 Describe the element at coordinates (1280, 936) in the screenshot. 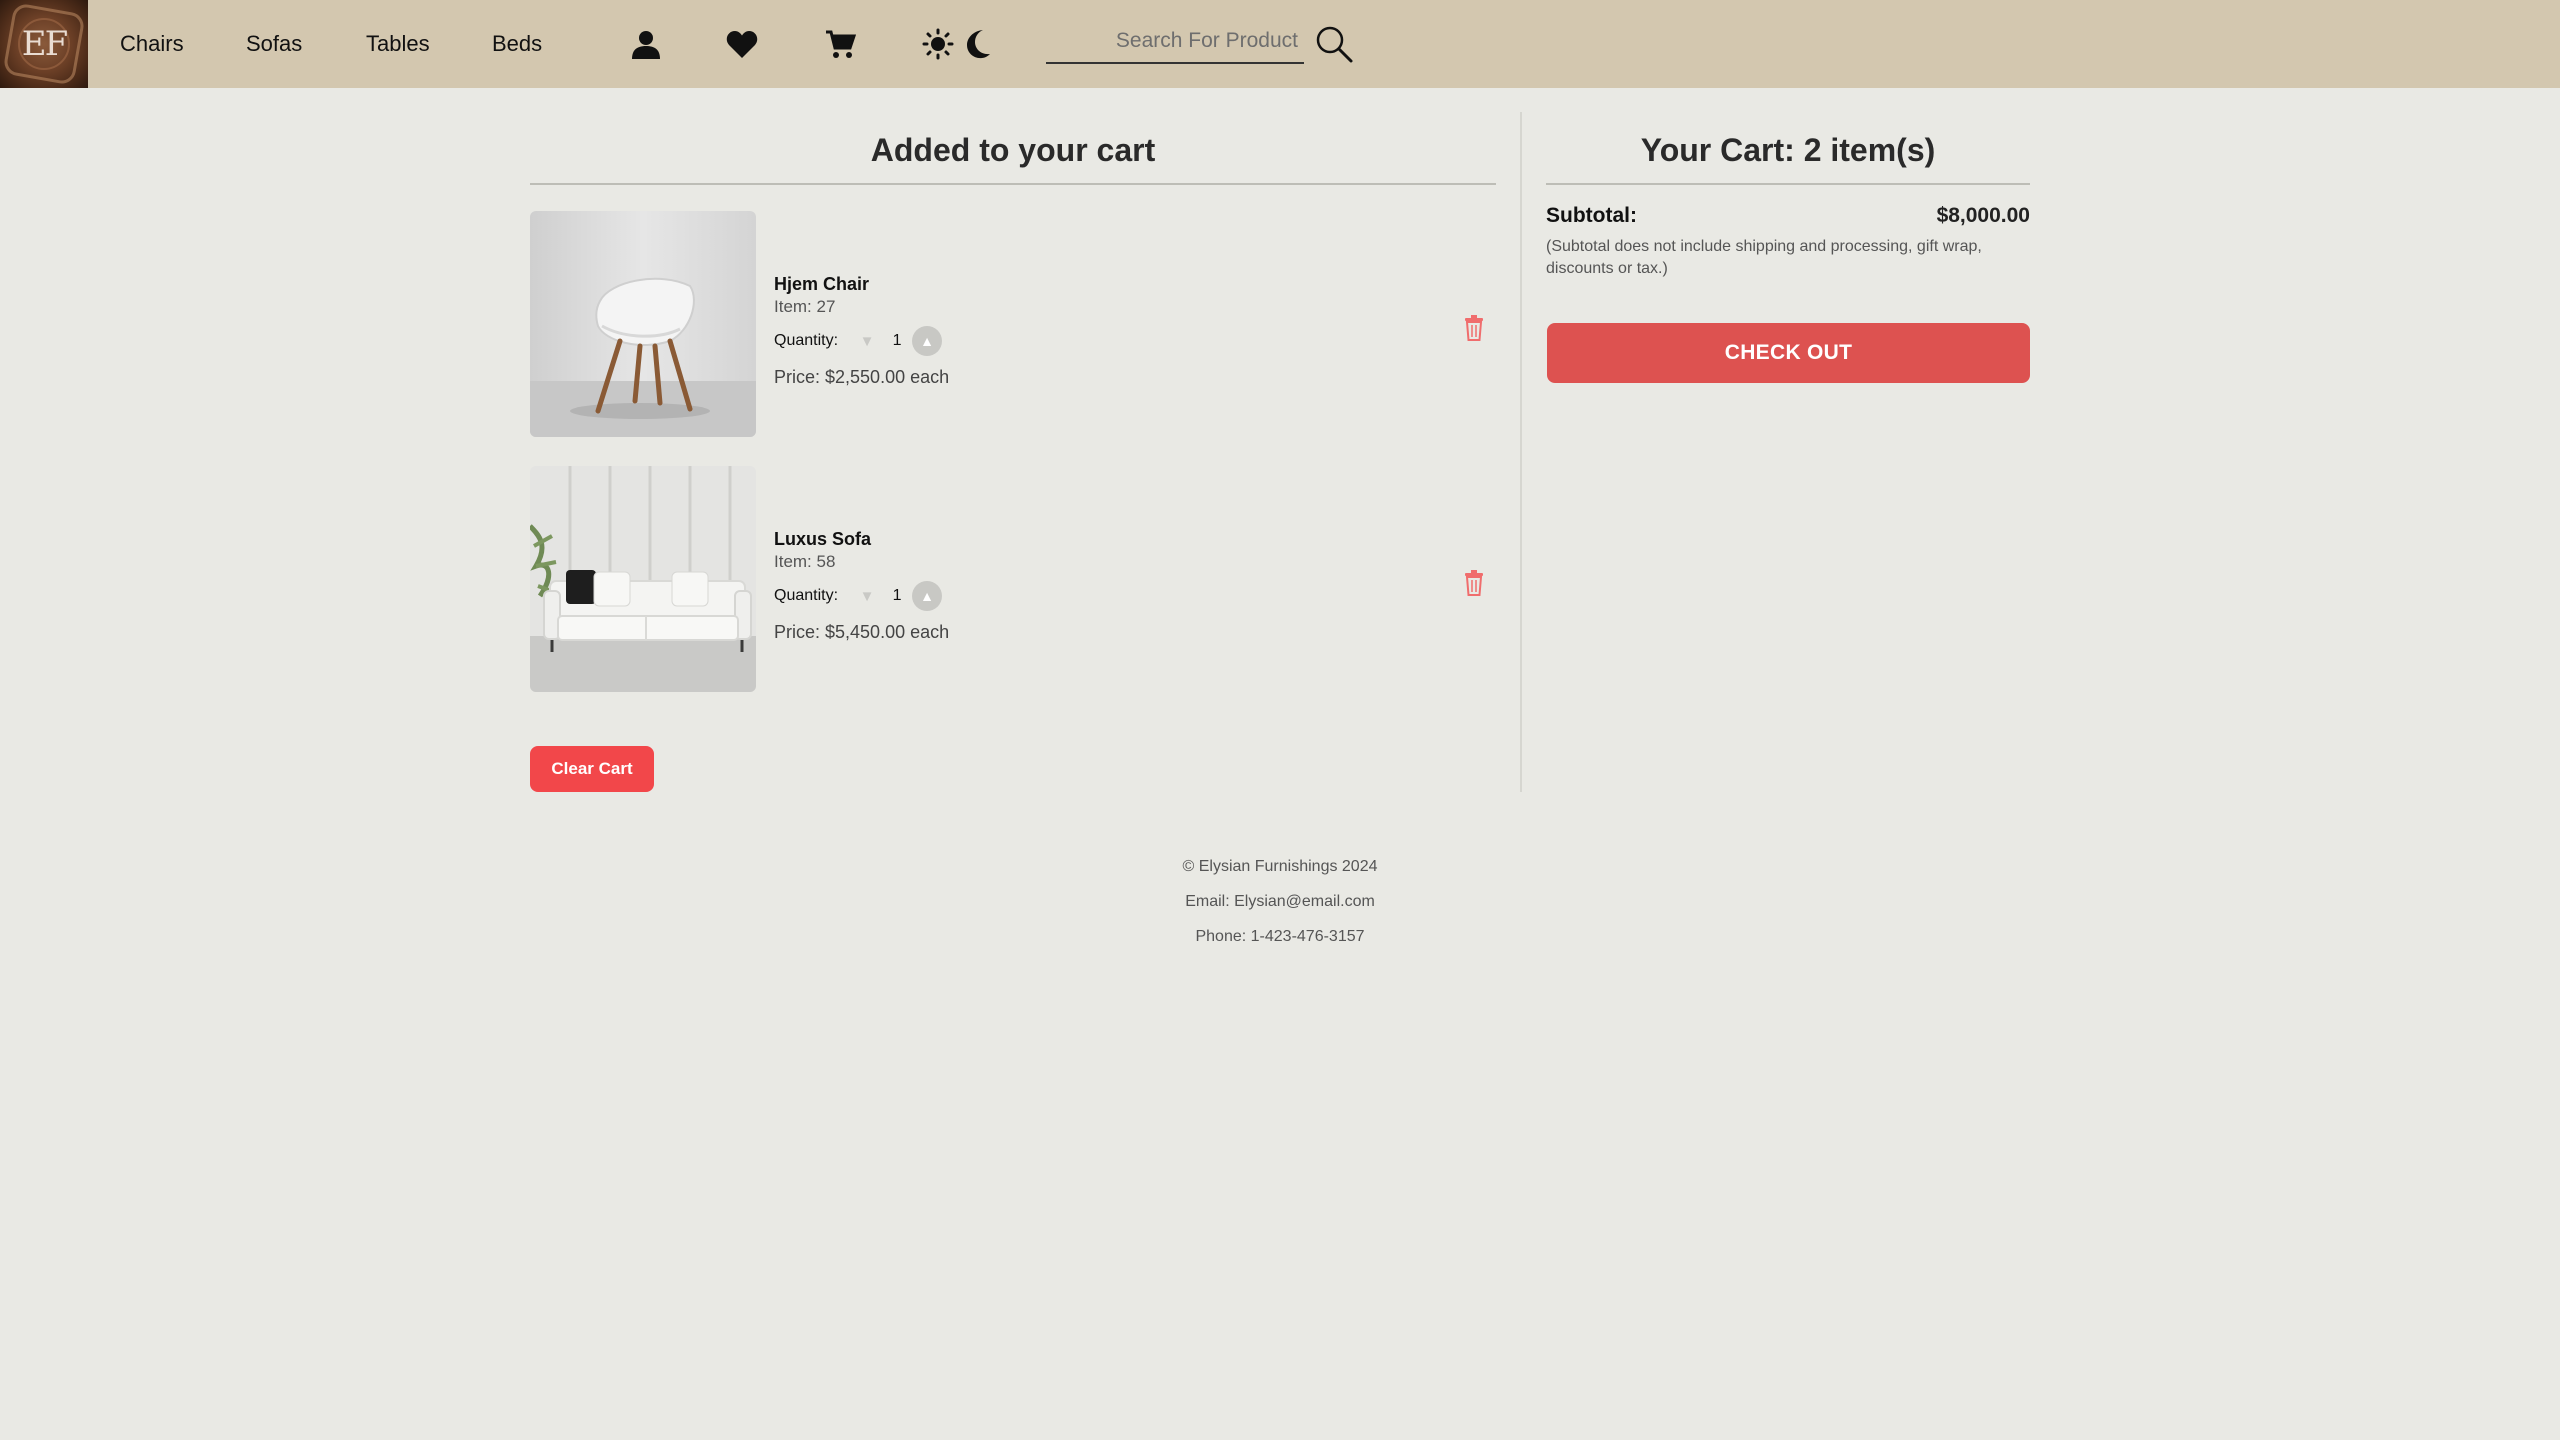

I see `footer-phone: Phone: 1-423-476-3157` at that location.